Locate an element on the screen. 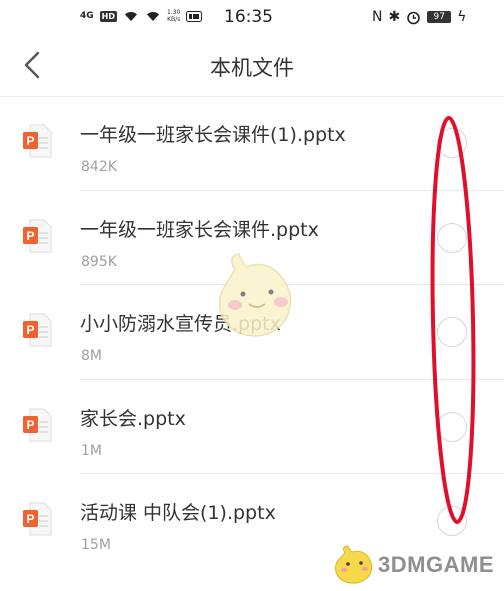 The image size is (504, 591). file-name: 活动课 中队会(1).pptx is located at coordinates (178, 513).